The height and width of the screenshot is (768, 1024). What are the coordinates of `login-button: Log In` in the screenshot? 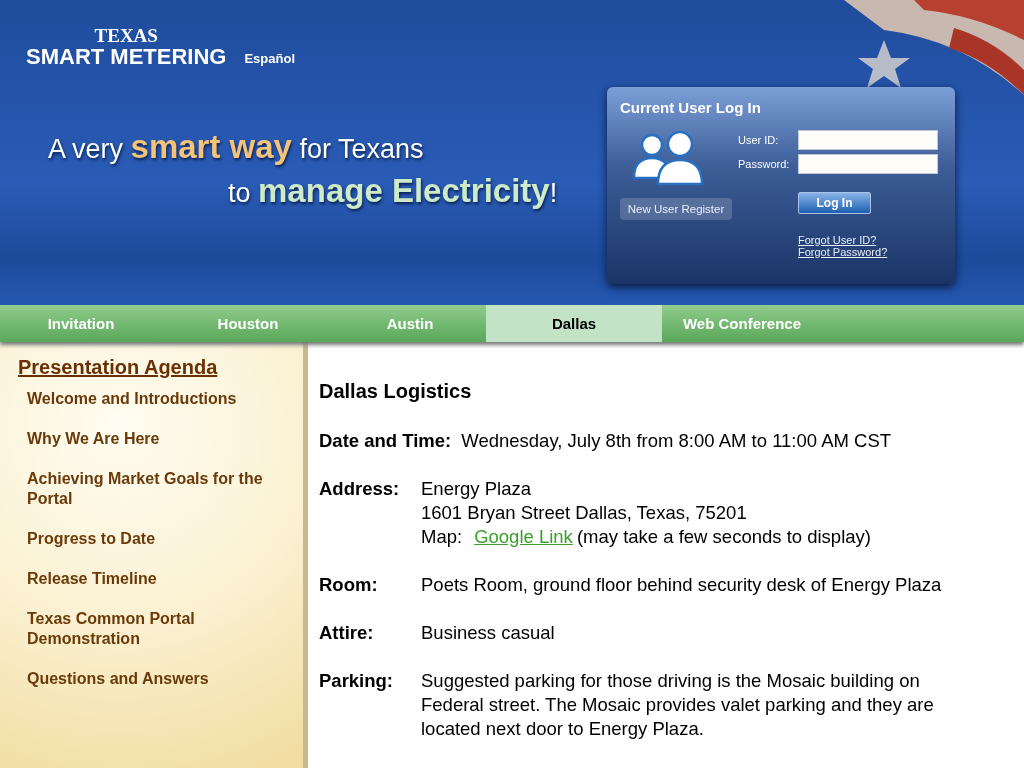 It's located at (834, 203).